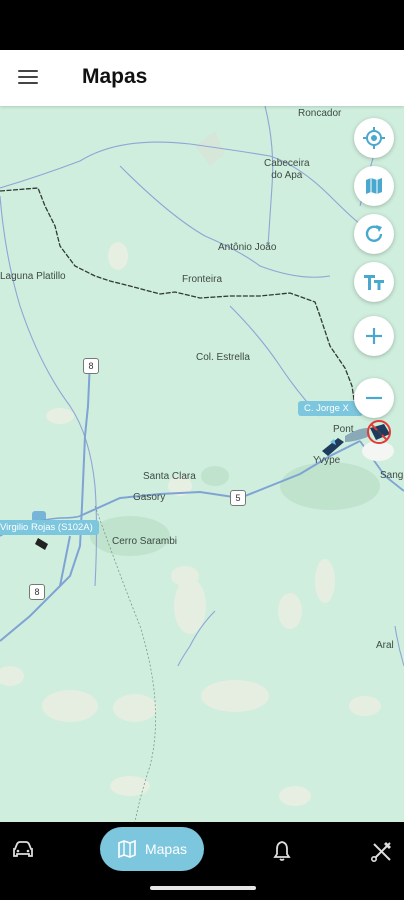 The height and width of the screenshot is (900, 404). I want to click on bottom-nav: Mapas, so click(202, 861).